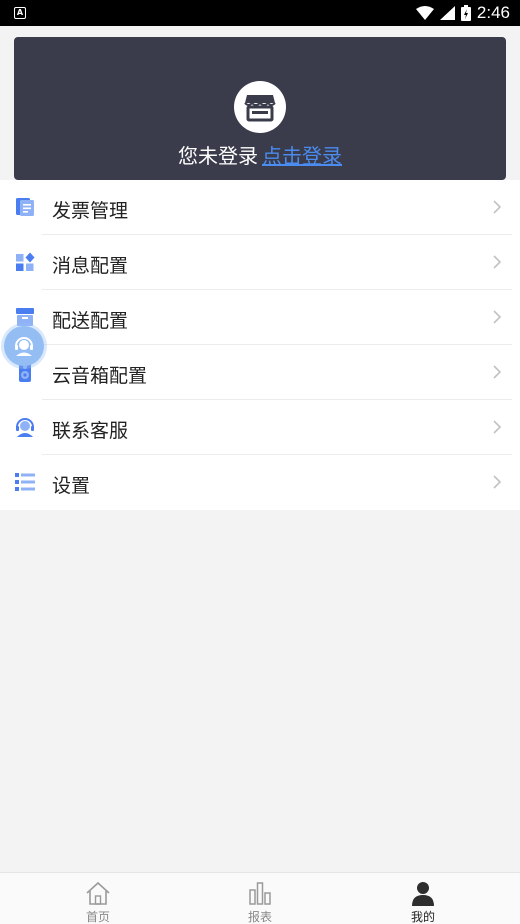 The image size is (520, 924). What do you see at coordinates (25, 427) in the screenshot?
I see `customer-service-icon` at bounding box center [25, 427].